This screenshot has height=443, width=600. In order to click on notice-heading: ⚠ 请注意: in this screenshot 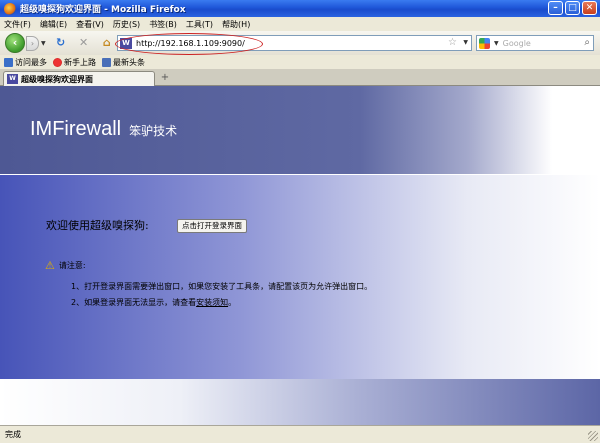, I will do `click(65, 265)`.